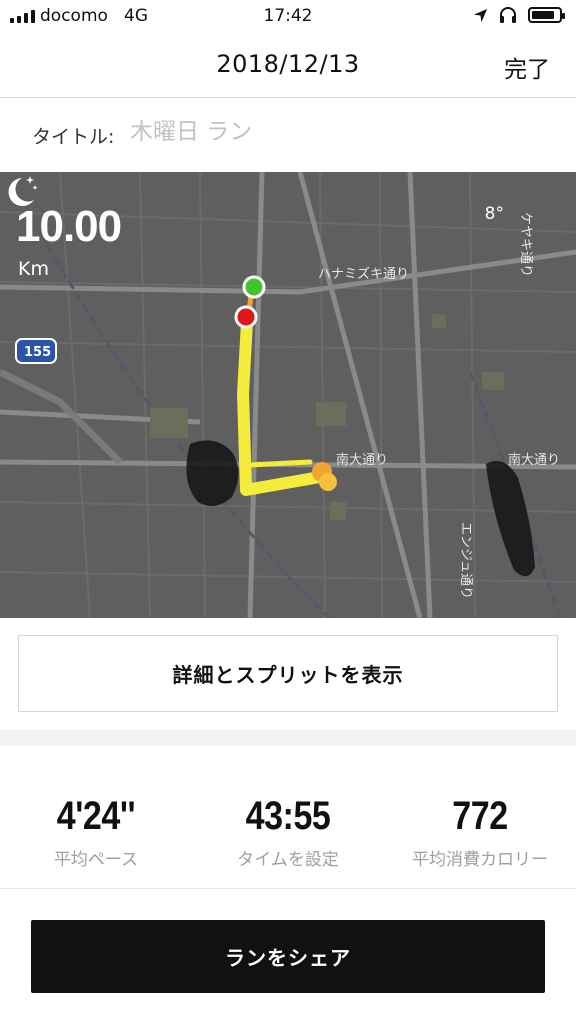  What do you see at coordinates (288, 857) in the screenshot?
I see `stat-label: タイムを設定` at bounding box center [288, 857].